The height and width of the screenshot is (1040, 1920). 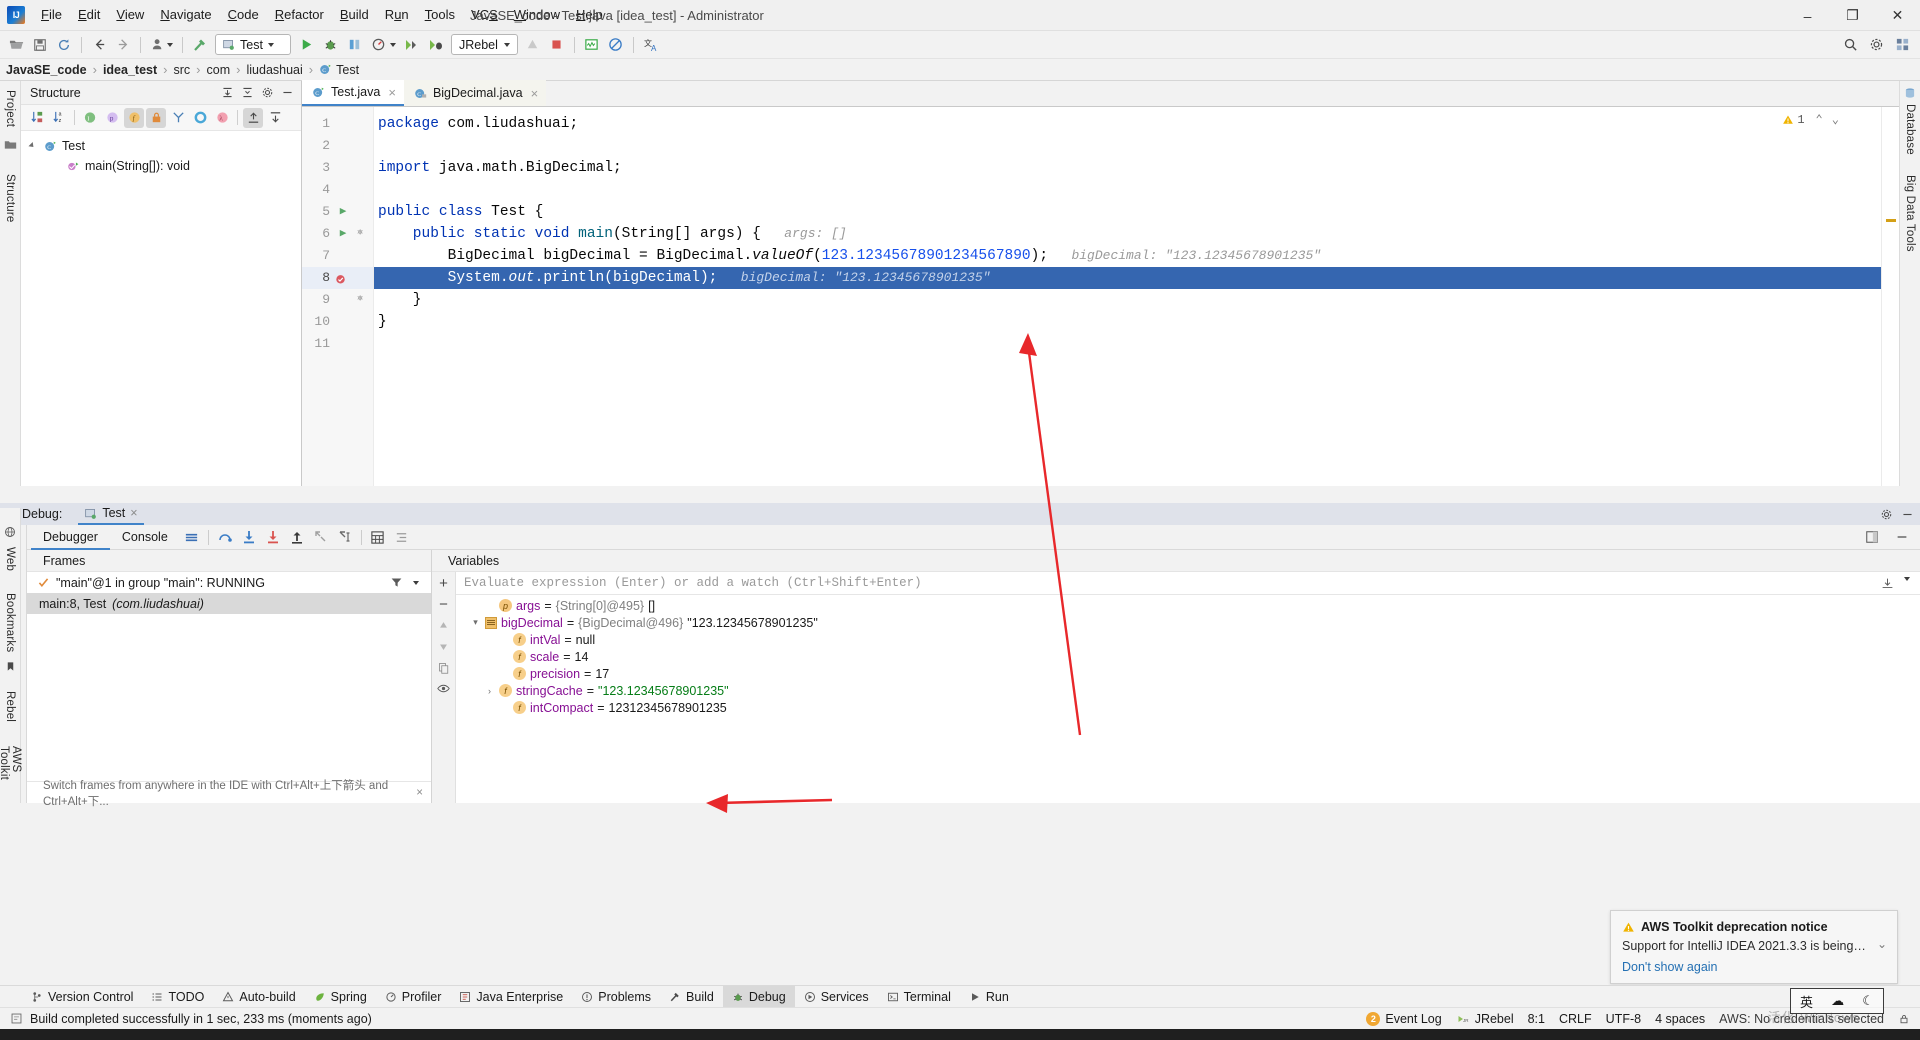 What do you see at coordinates (170, 44) in the screenshot?
I see `user-profile-dropdown-caret` at bounding box center [170, 44].